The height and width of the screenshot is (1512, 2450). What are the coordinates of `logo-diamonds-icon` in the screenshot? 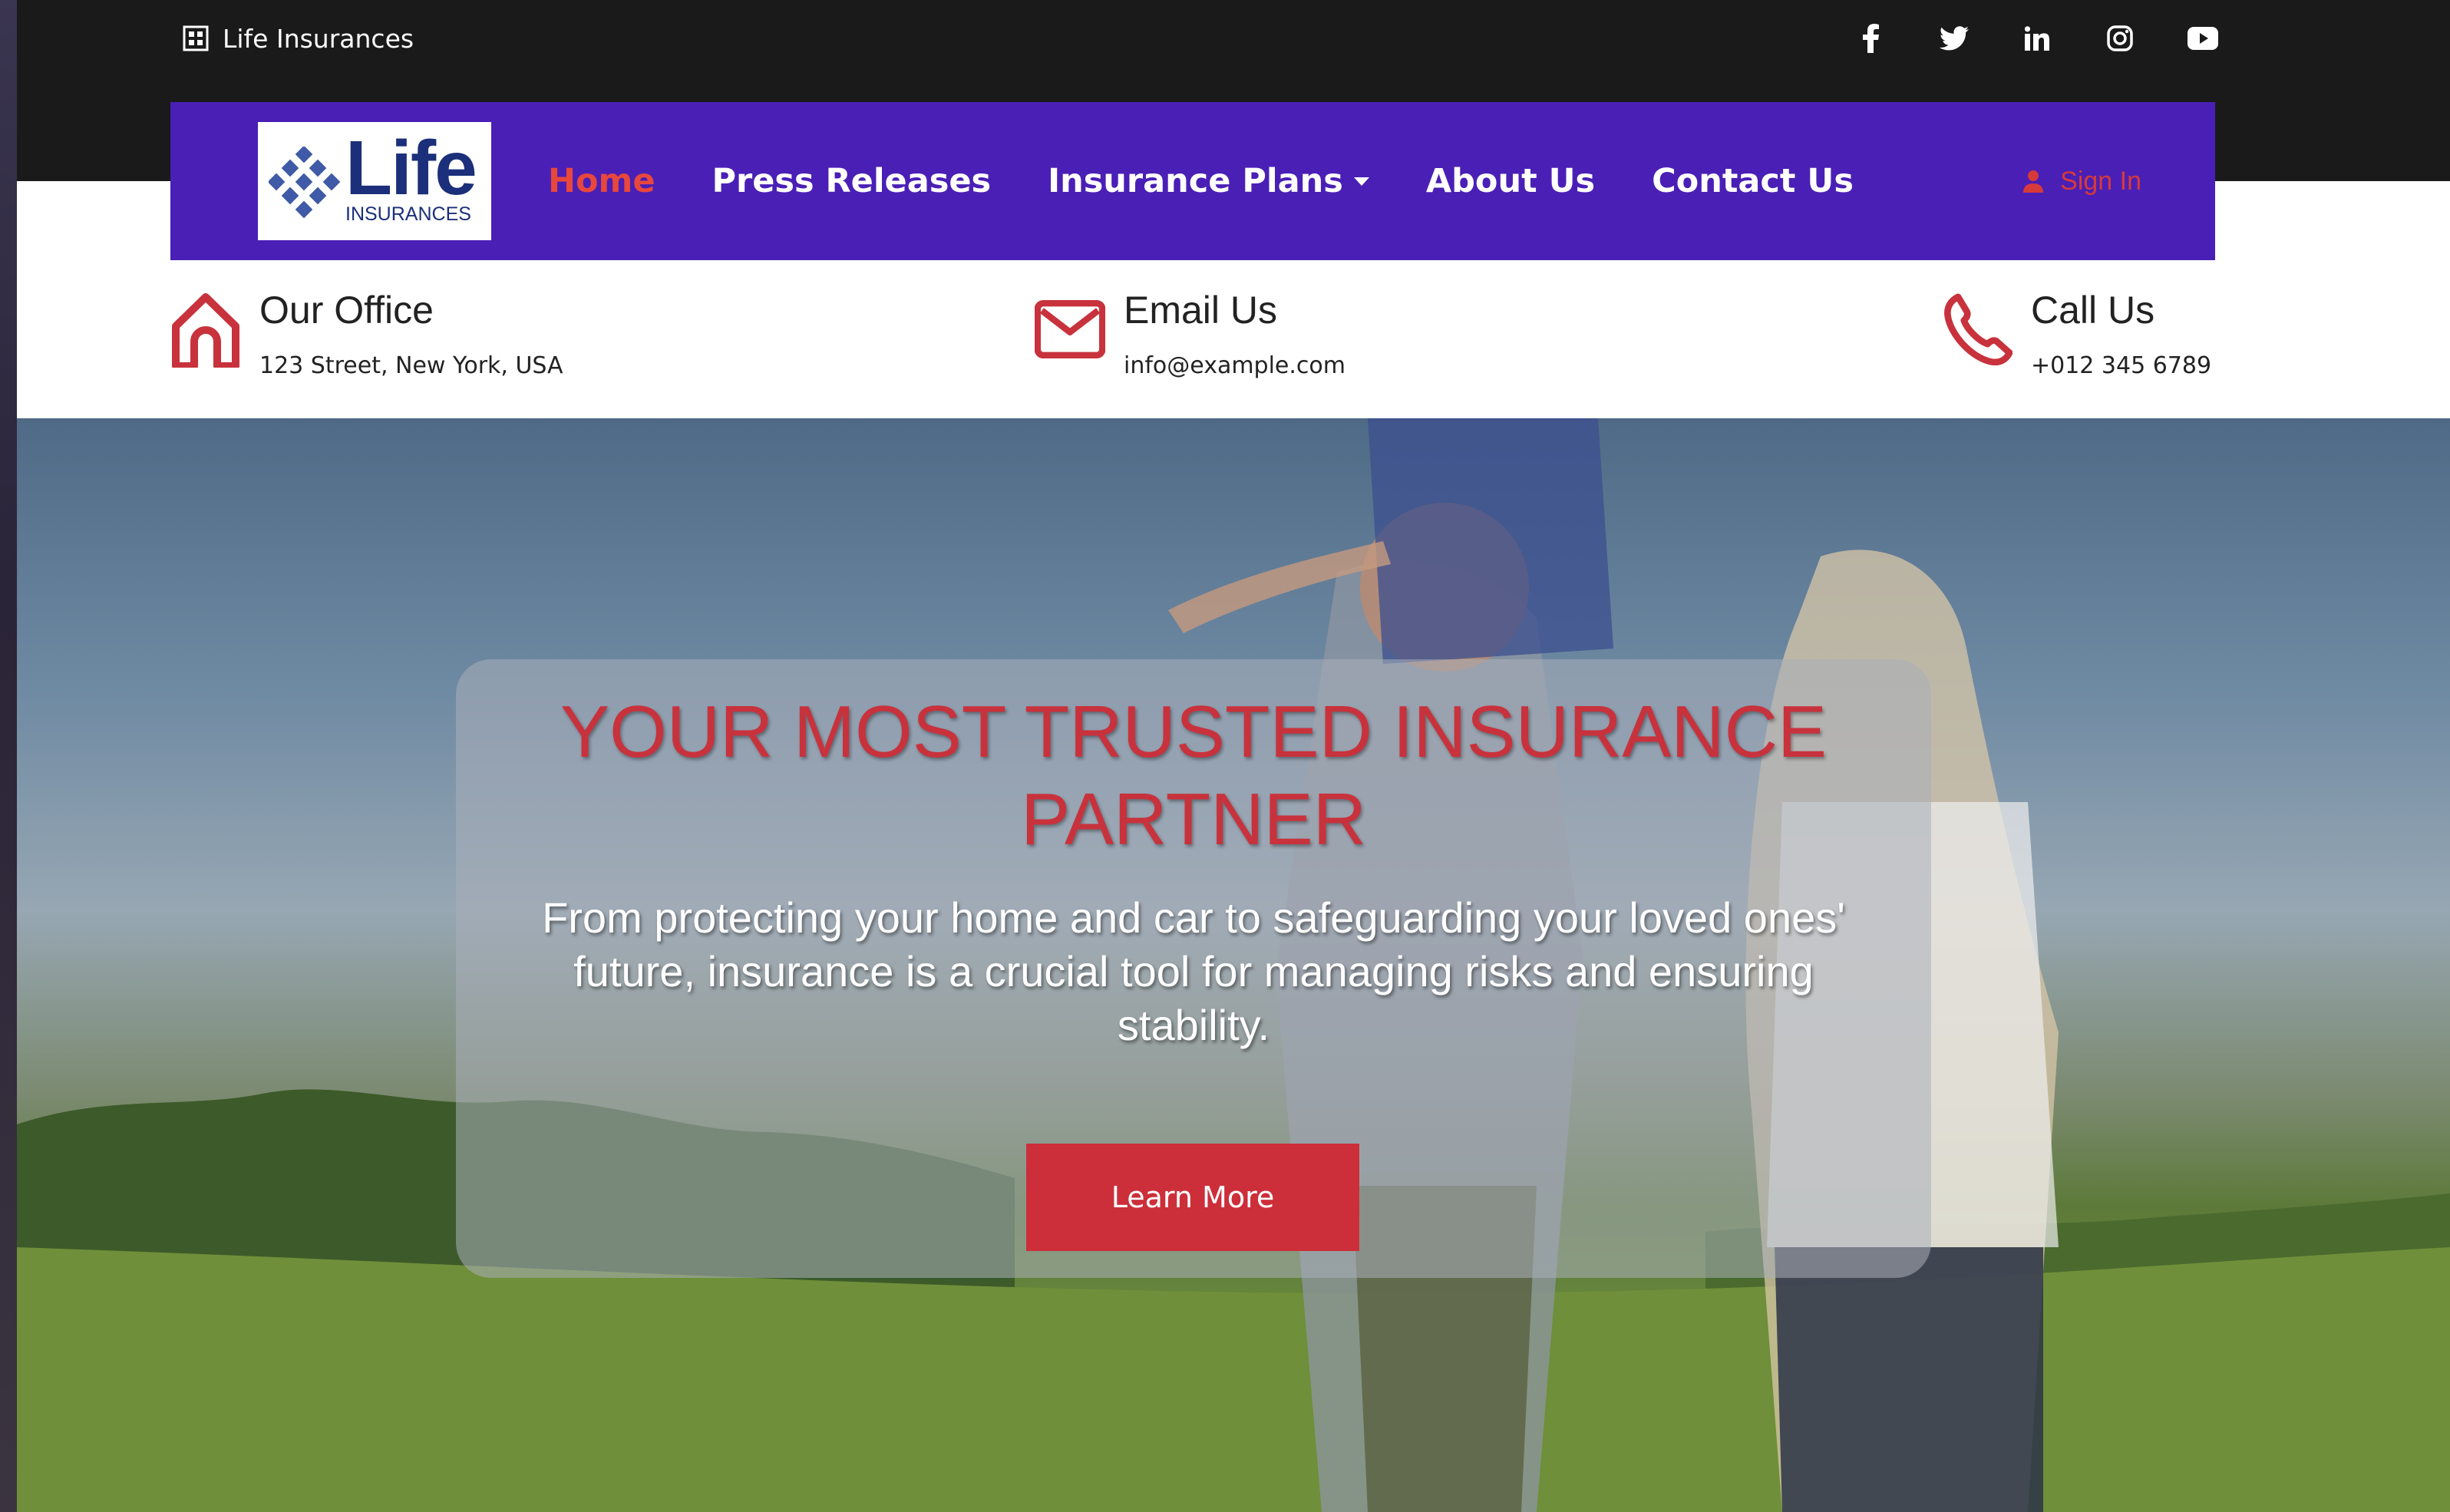 It's located at (305, 183).